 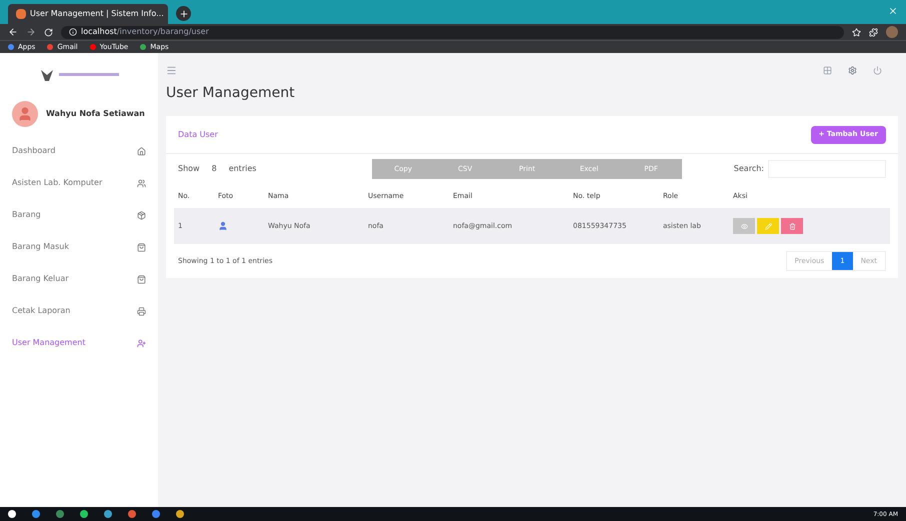 What do you see at coordinates (48, 32) in the screenshot?
I see `reload-icon` at bounding box center [48, 32].